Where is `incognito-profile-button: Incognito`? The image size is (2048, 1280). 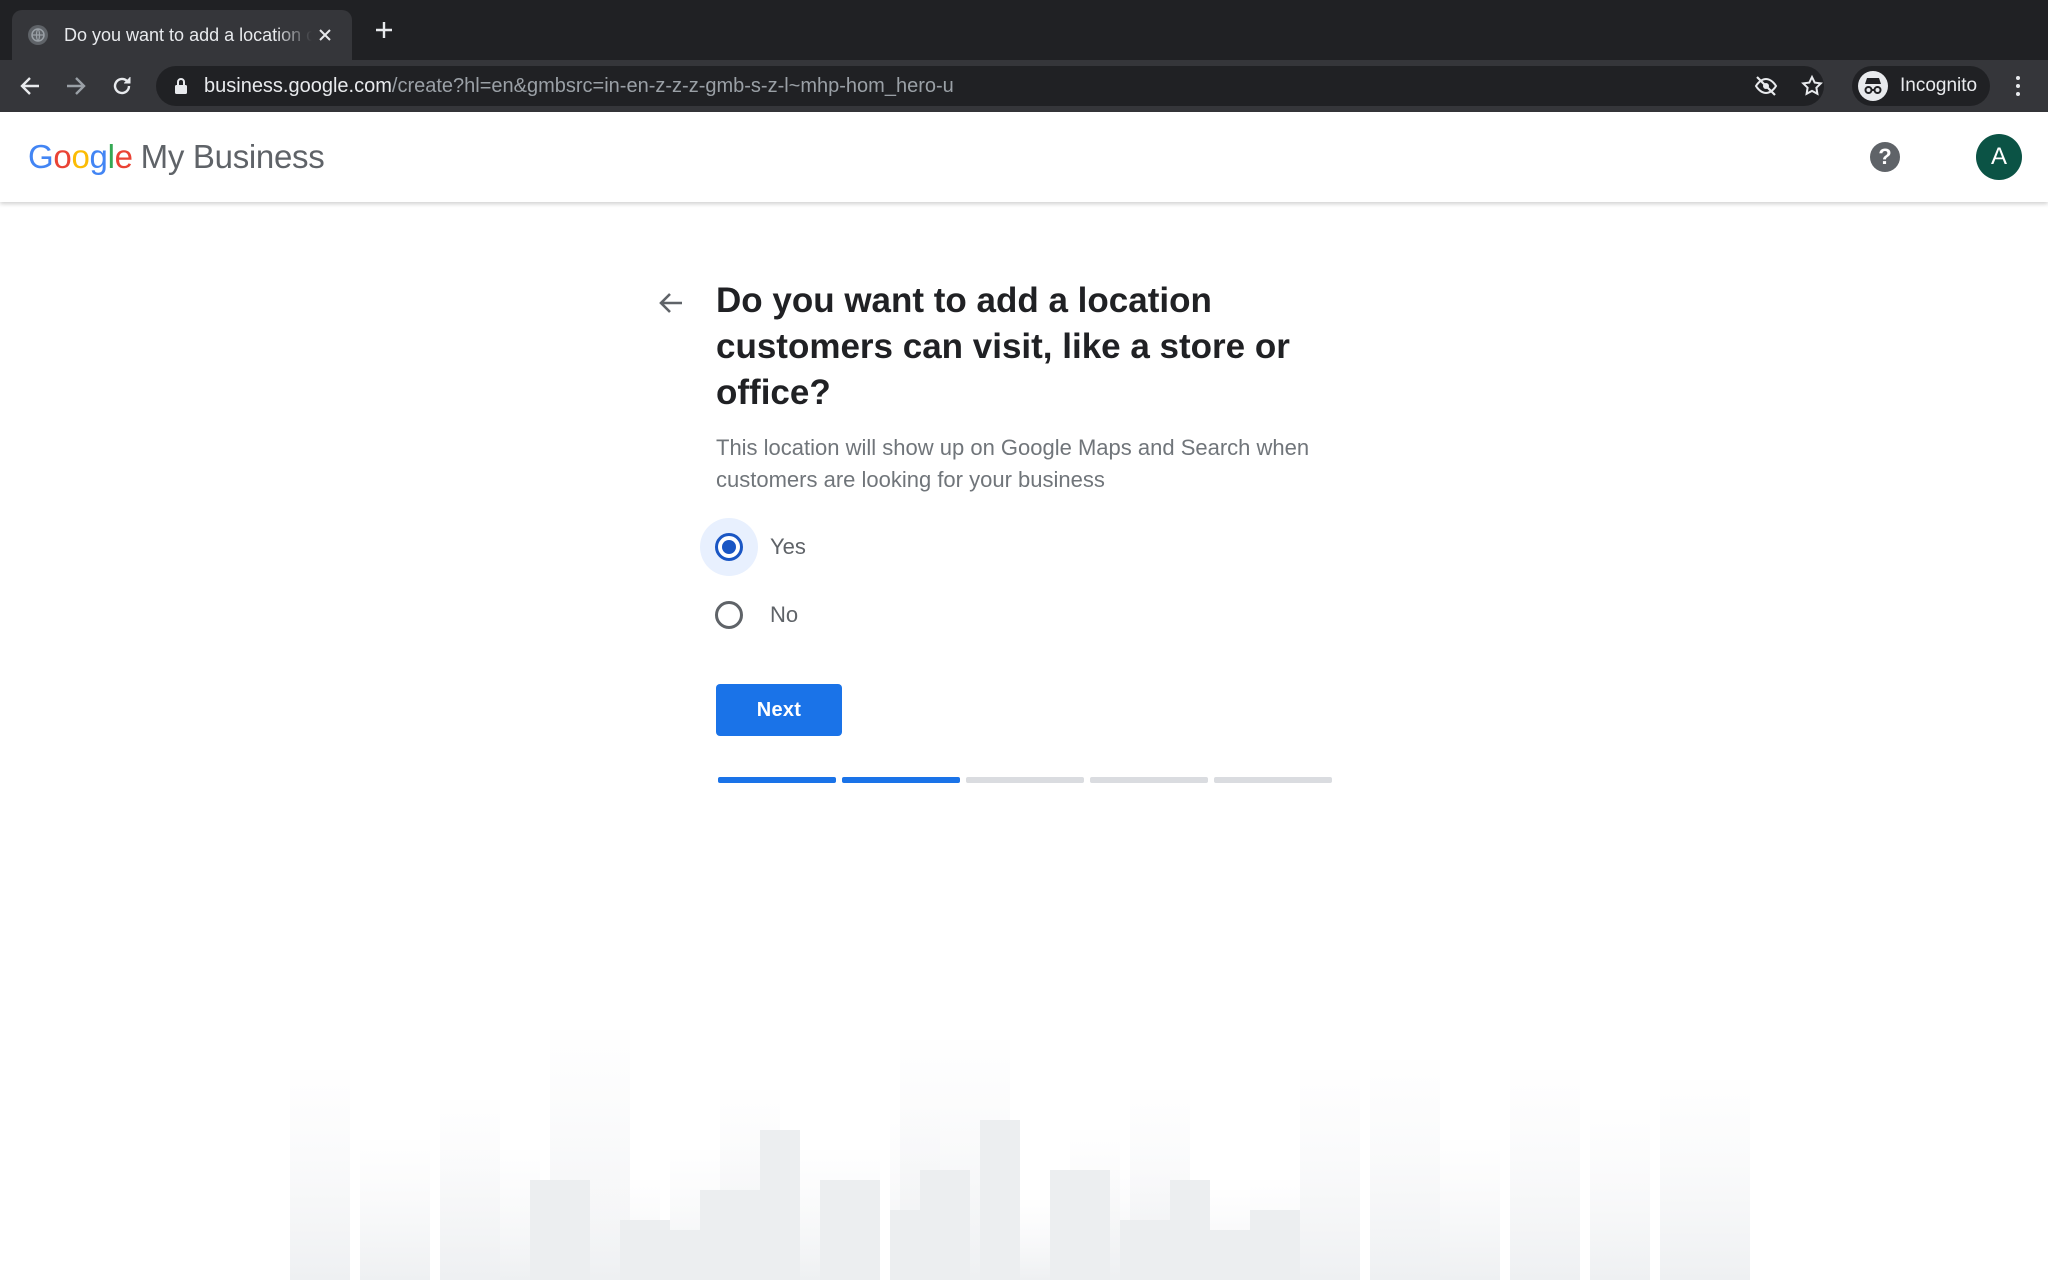
incognito-profile-button: Incognito is located at coordinates (1921, 86).